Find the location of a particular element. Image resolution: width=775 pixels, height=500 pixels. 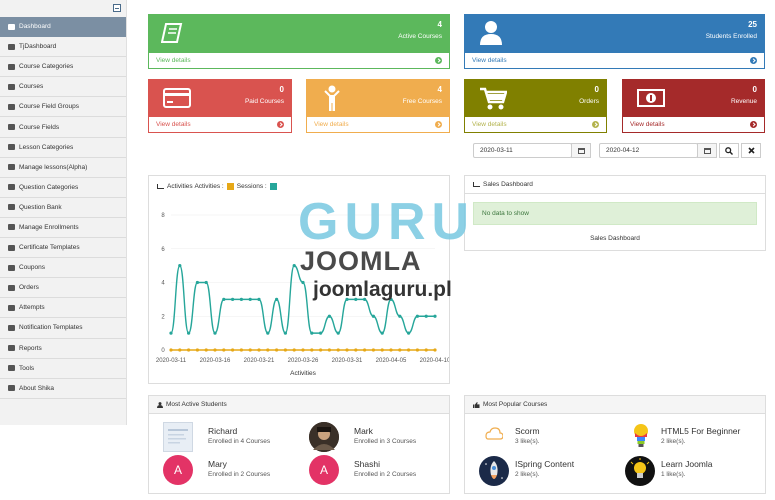

clear-button is located at coordinates (751, 150).